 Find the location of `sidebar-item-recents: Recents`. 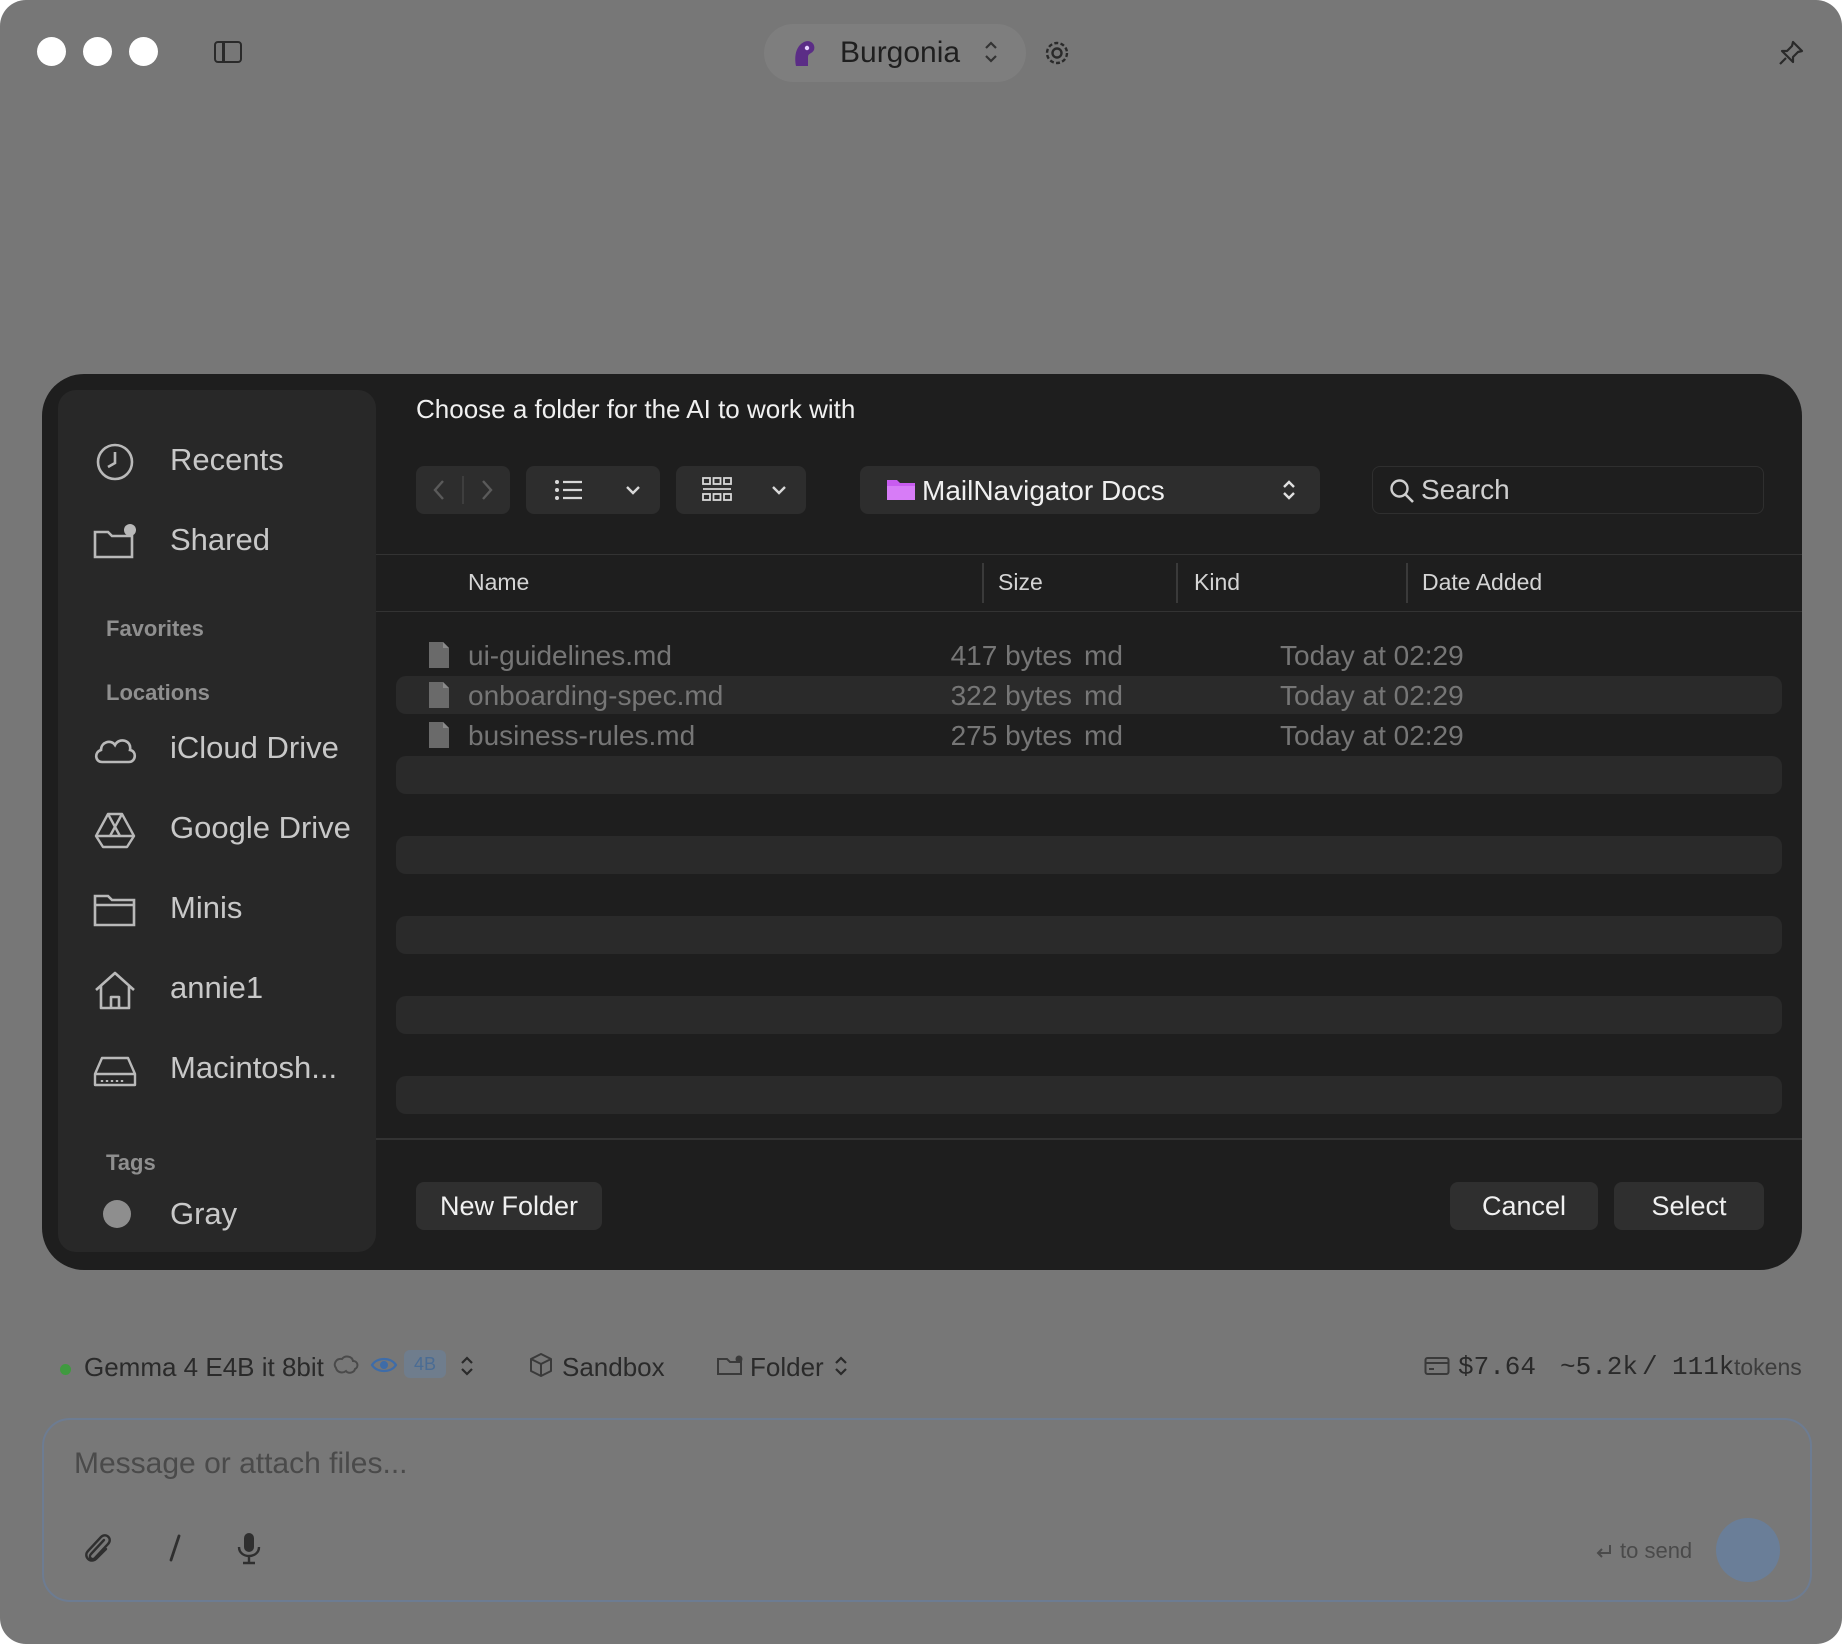

sidebar-item-recents: Recents is located at coordinates (217, 460).